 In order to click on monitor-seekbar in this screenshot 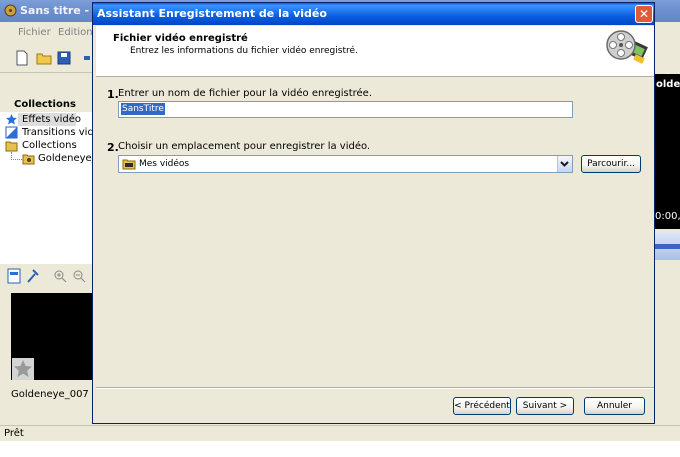, I will do `click(667, 246)`.